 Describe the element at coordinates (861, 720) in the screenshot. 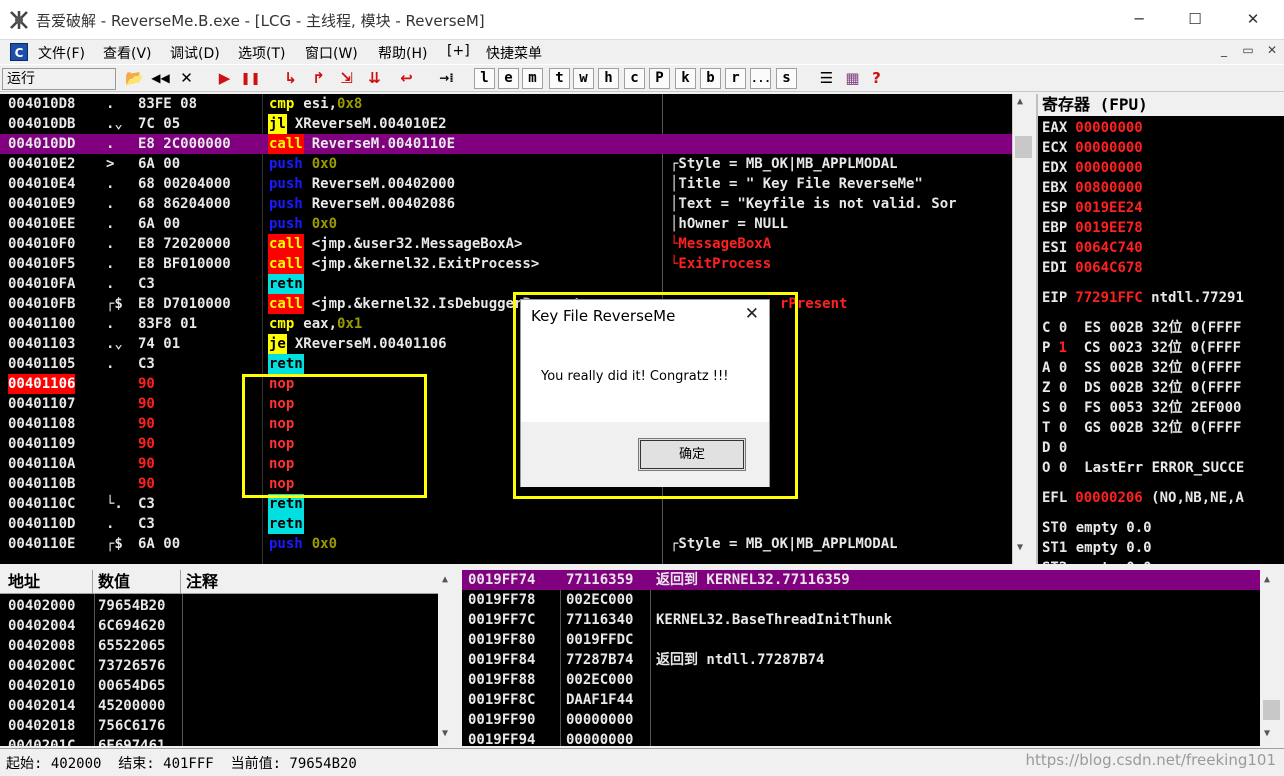

I see `stack-row: 0019FF90 00000000` at that location.